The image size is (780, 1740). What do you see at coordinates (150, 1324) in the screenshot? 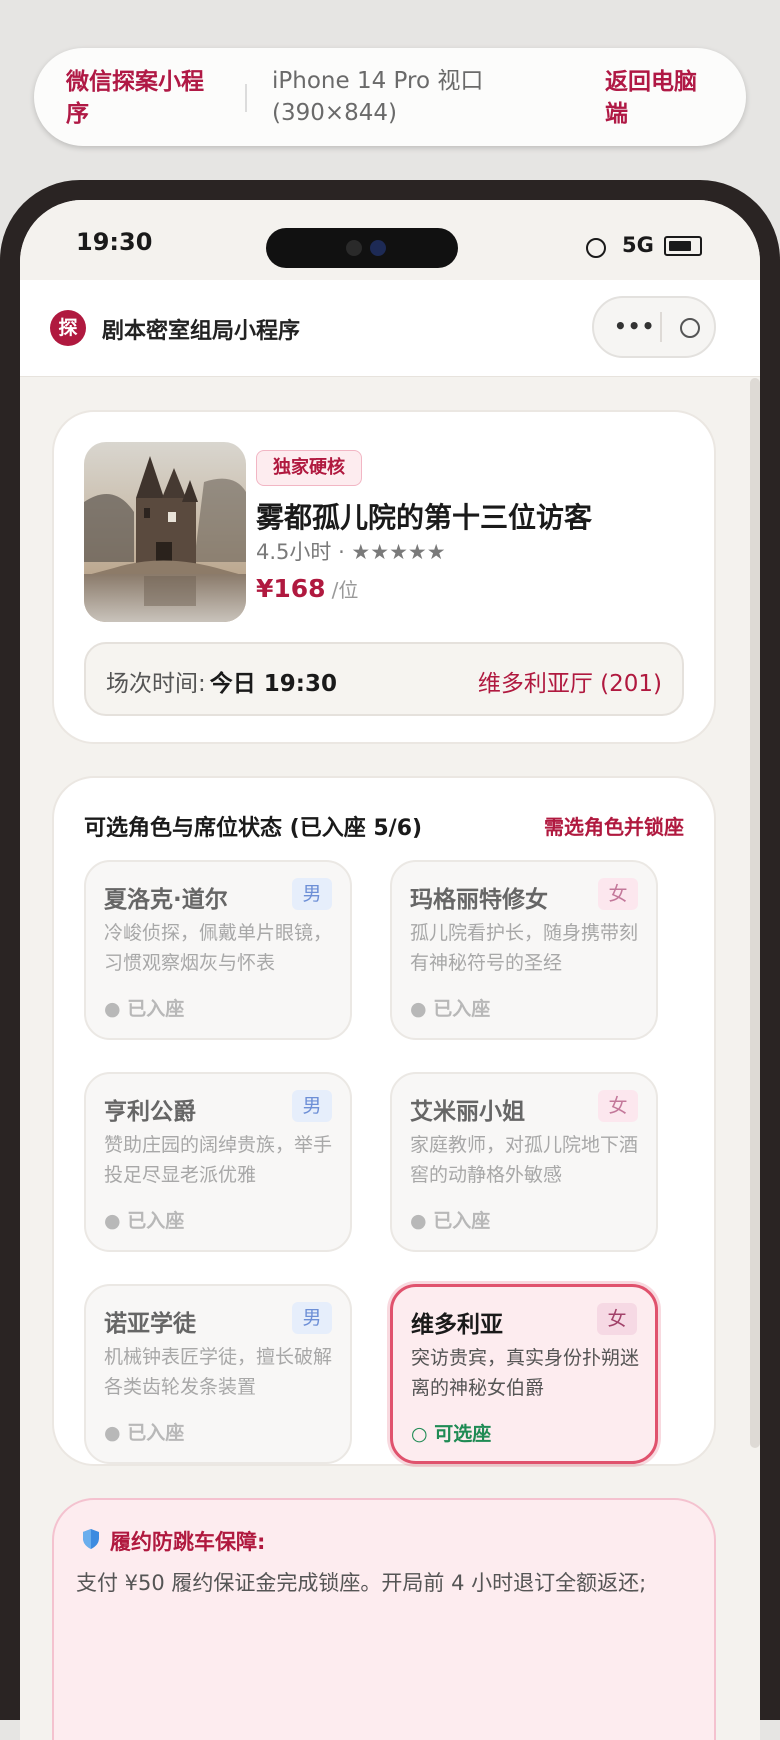
I see `role-name: 诺亚学徒` at bounding box center [150, 1324].